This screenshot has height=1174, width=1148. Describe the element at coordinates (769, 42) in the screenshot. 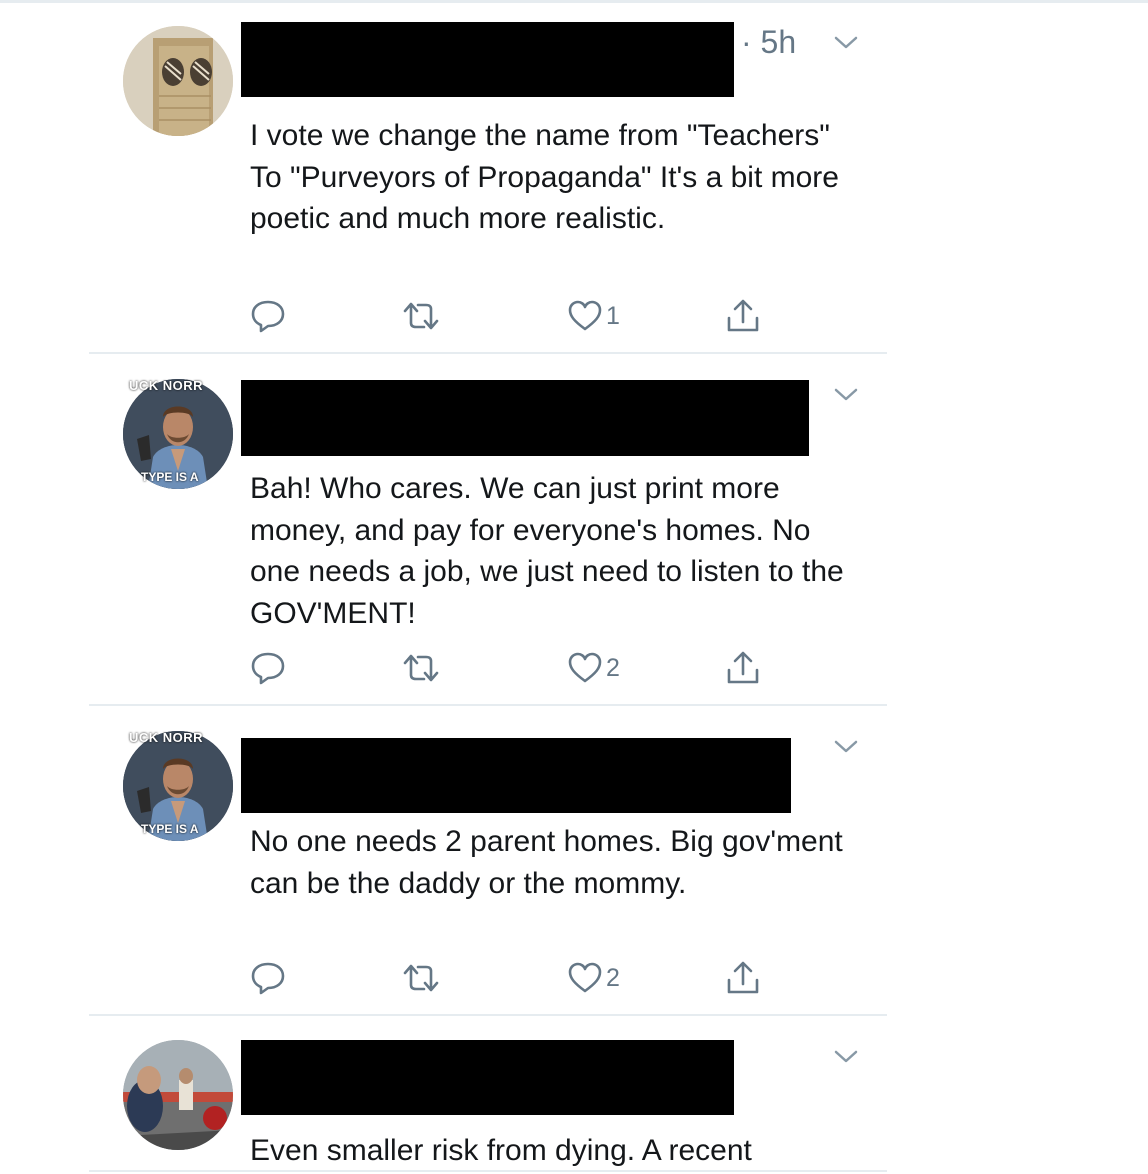

I see `tweet-timestamp: · 5h` at that location.